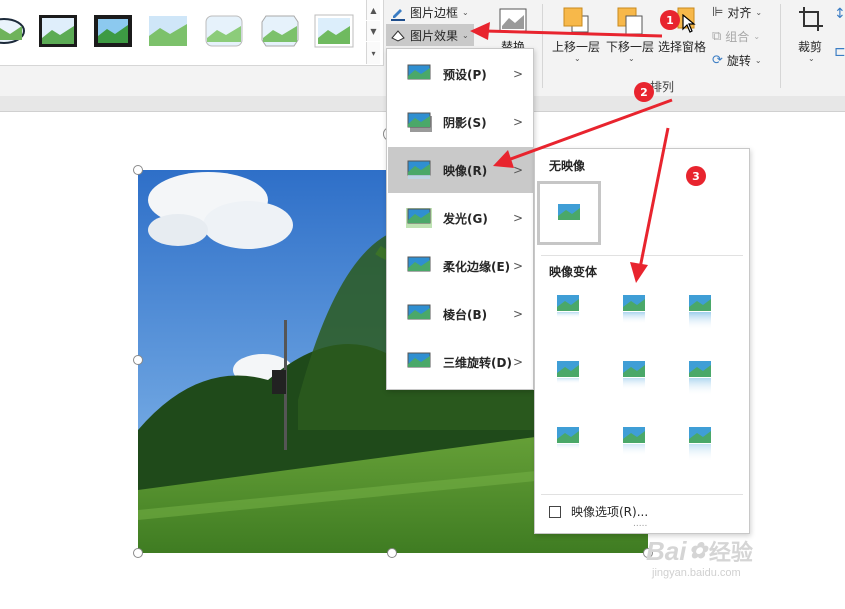 The height and width of the screenshot is (609, 845). I want to click on annotation-badge-1: 1, so click(670, 20).